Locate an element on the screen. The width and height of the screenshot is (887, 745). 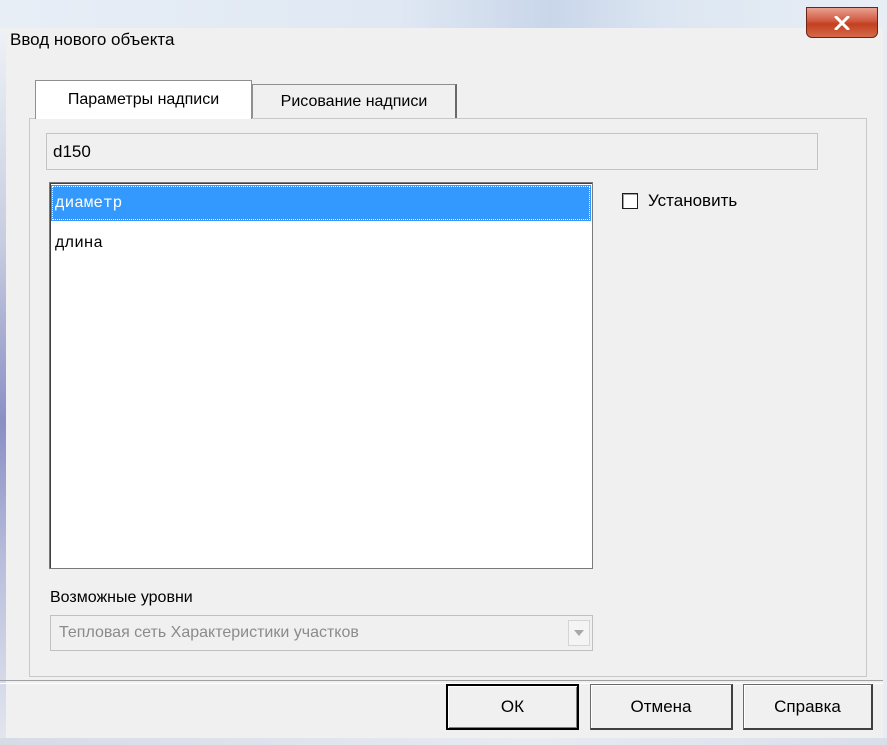
levels-combobox: Тепловая сеть Характеристики участков is located at coordinates (321, 633).